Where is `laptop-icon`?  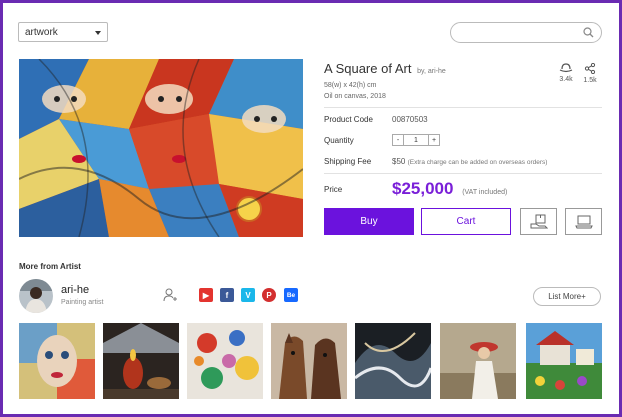 laptop-icon is located at coordinates (583, 221).